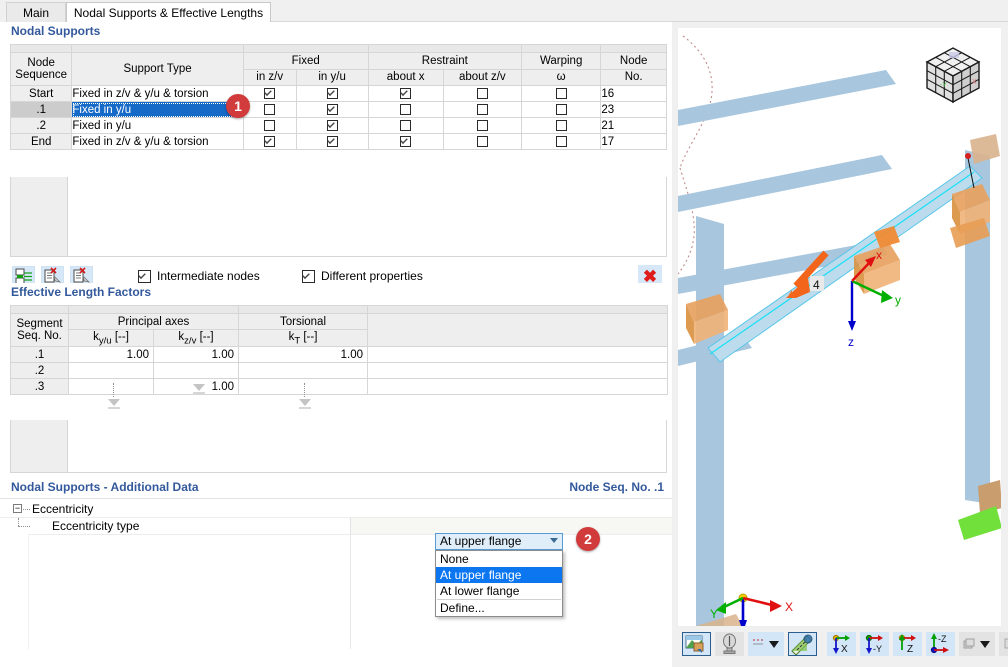 The image size is (1008, 667). I want to click on view-in-minus-z-icon: -Z, so click(940, 644).